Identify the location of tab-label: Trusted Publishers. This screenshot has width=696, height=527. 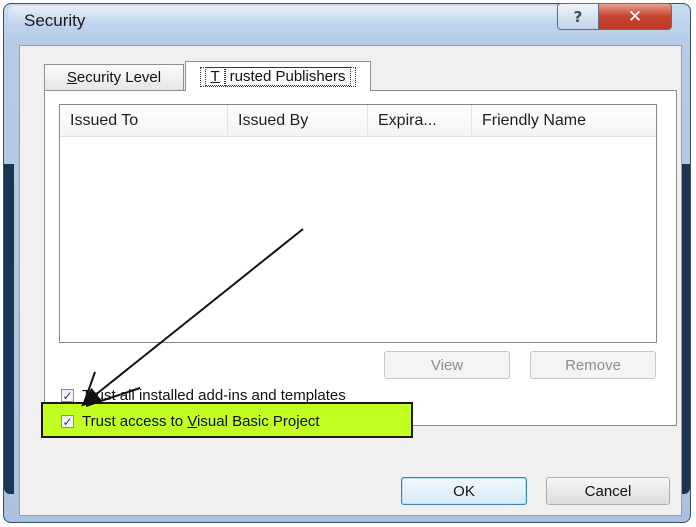
(278, 76).